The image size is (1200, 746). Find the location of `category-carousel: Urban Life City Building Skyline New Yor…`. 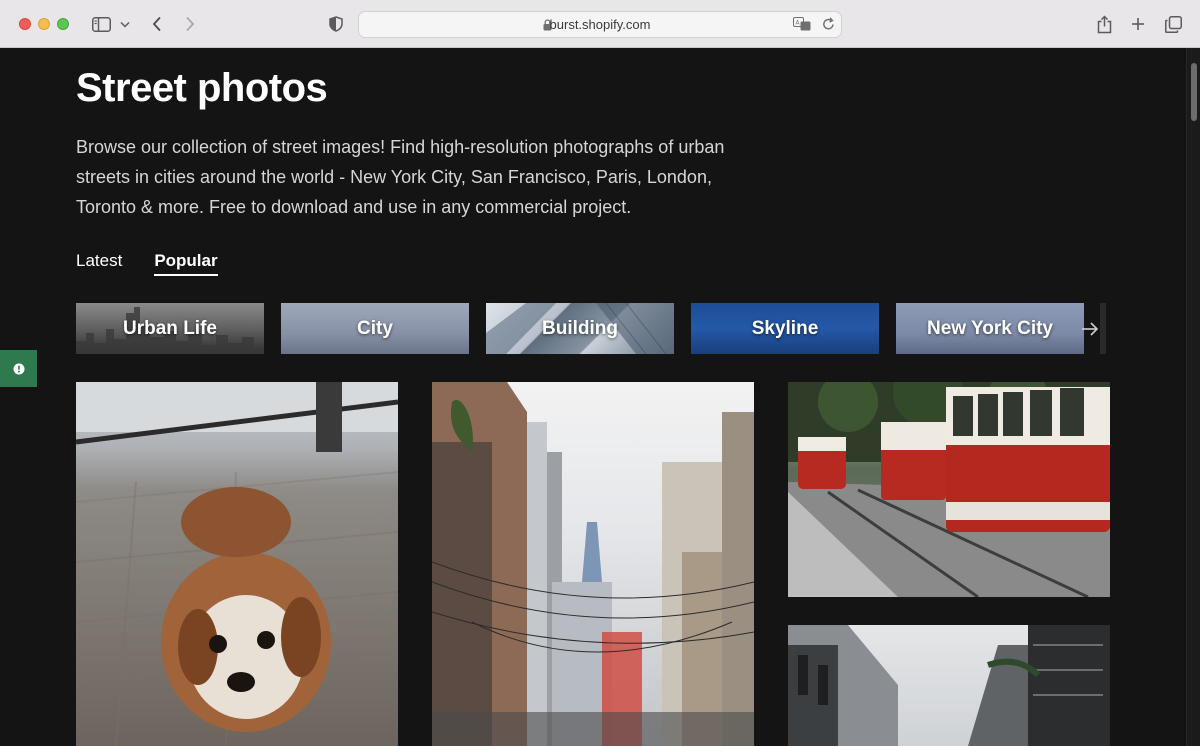

category-carousel: Urban Life City Building Skyline New Yor… is located at coordinates (591, 328).